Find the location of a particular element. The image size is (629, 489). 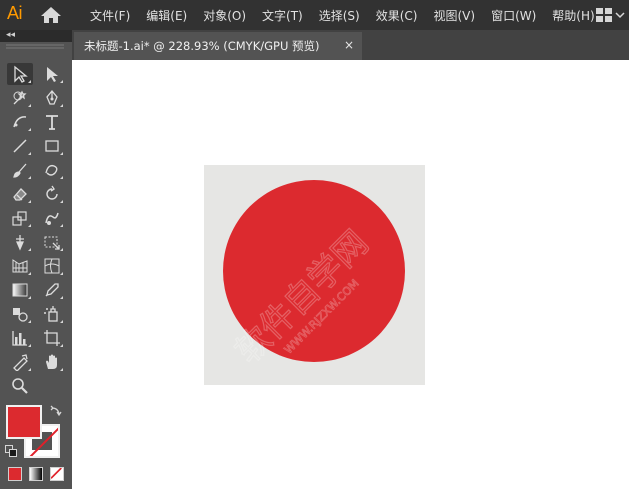

curvature-tool-icon is located at coordinates (20, 122).